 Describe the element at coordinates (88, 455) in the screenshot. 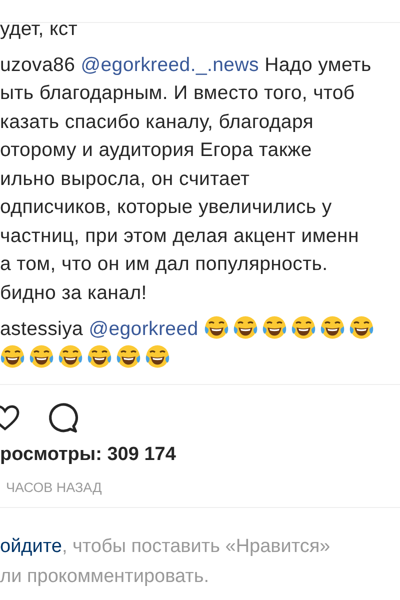

I see `view-count: росмотры: 309 174` at that location.